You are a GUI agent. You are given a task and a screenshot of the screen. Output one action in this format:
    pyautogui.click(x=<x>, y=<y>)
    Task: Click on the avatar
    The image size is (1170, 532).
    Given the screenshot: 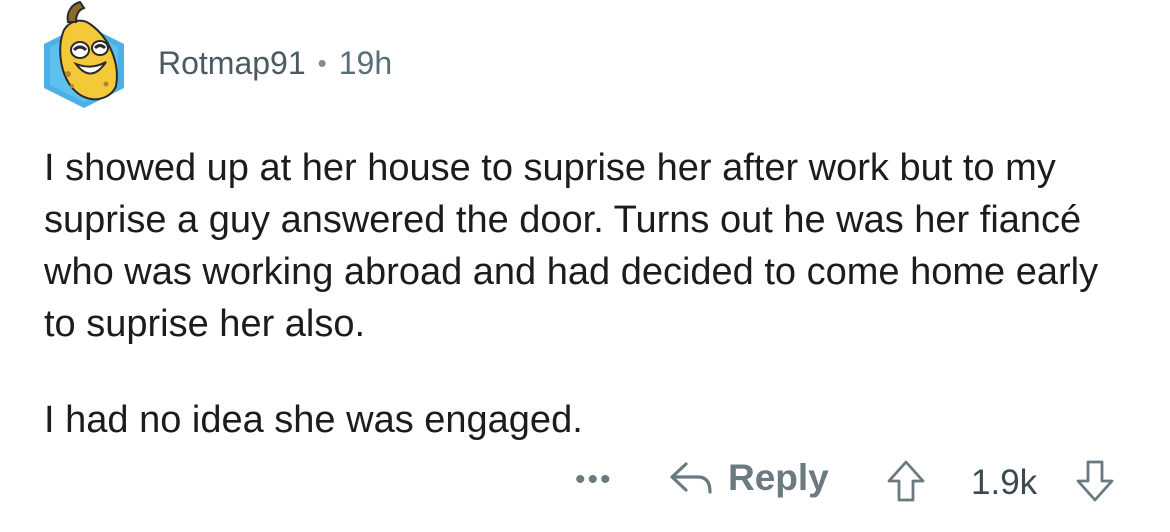 What is the action you would take?
    pyautogui.click(x=84, y=60)
    